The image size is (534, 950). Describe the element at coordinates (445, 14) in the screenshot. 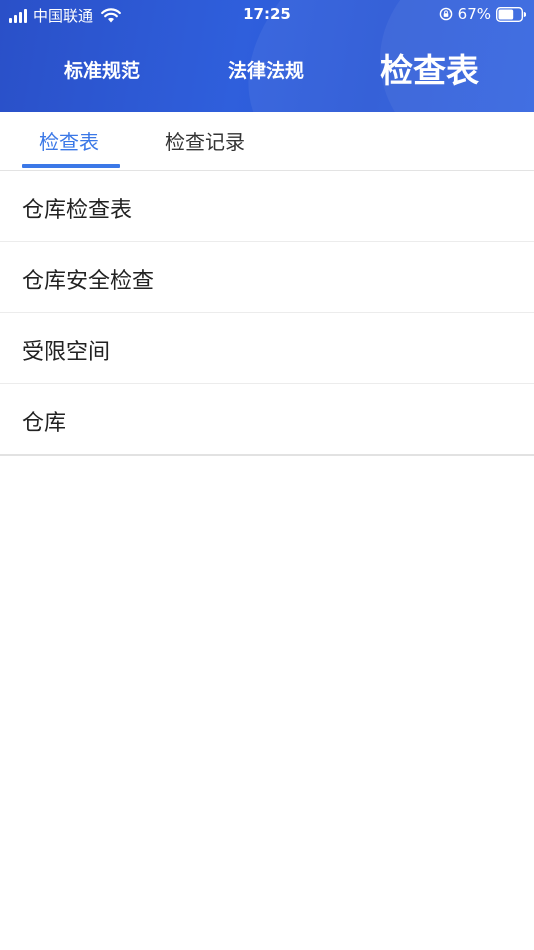

I see `orientation-lock-icon` at that location.